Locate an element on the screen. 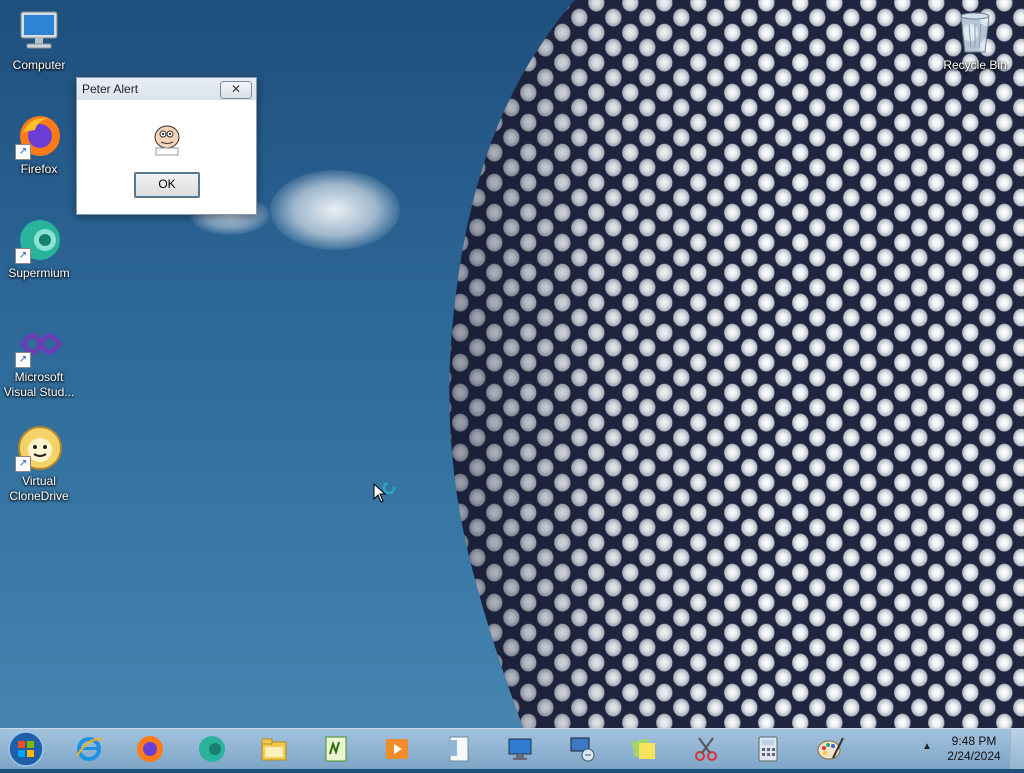 Image resolution: width=1024 pixels, height=773 pixels. internet-explorer-icon is located at coordinates (89, 749).